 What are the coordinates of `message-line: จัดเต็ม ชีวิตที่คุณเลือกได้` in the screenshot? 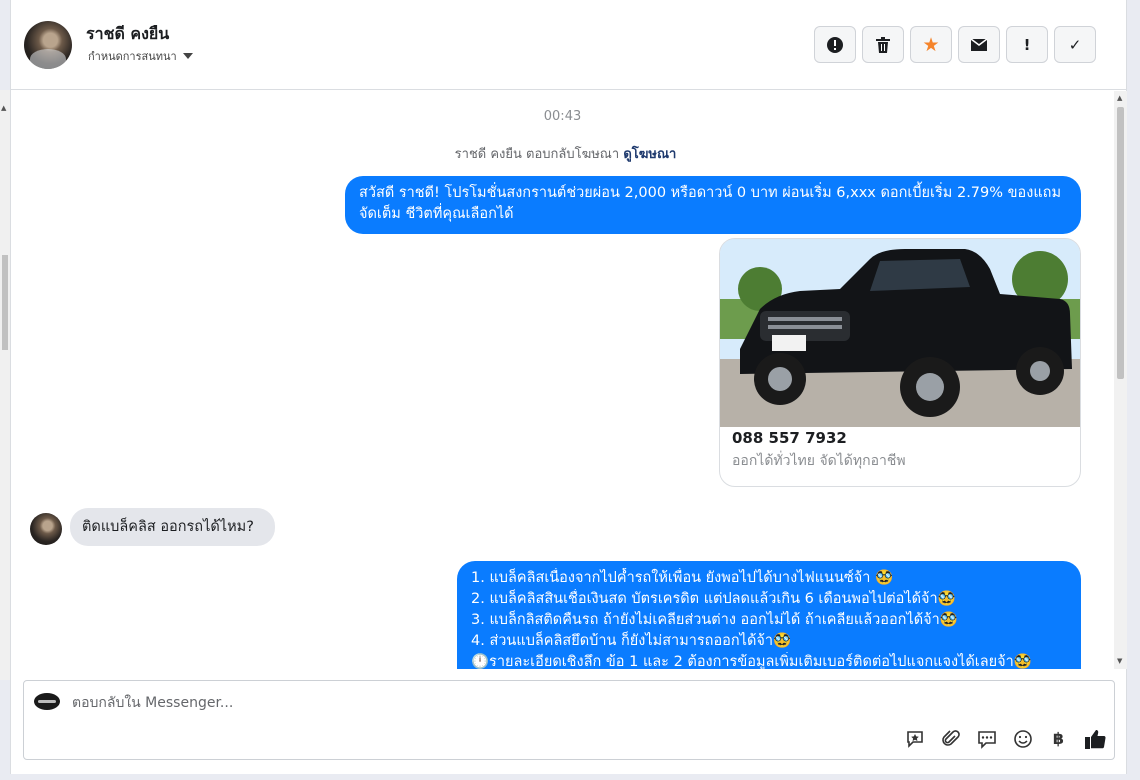 It's located at (436, 214).